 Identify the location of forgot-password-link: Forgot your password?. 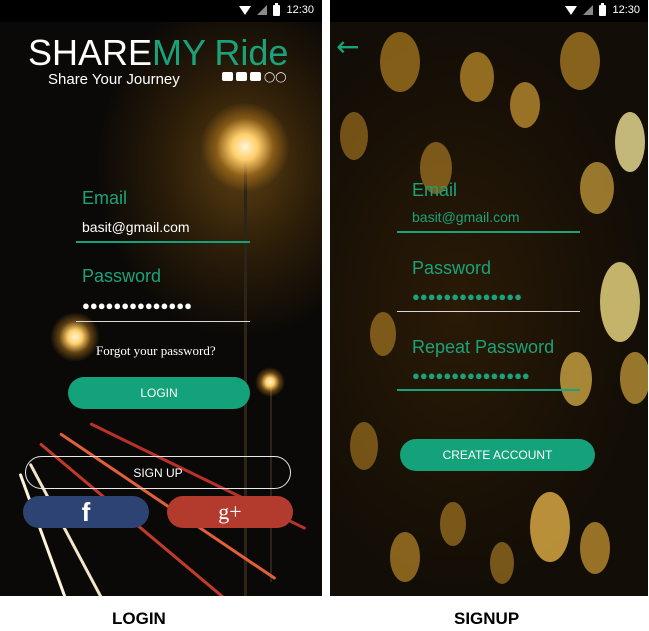
(156, 351).